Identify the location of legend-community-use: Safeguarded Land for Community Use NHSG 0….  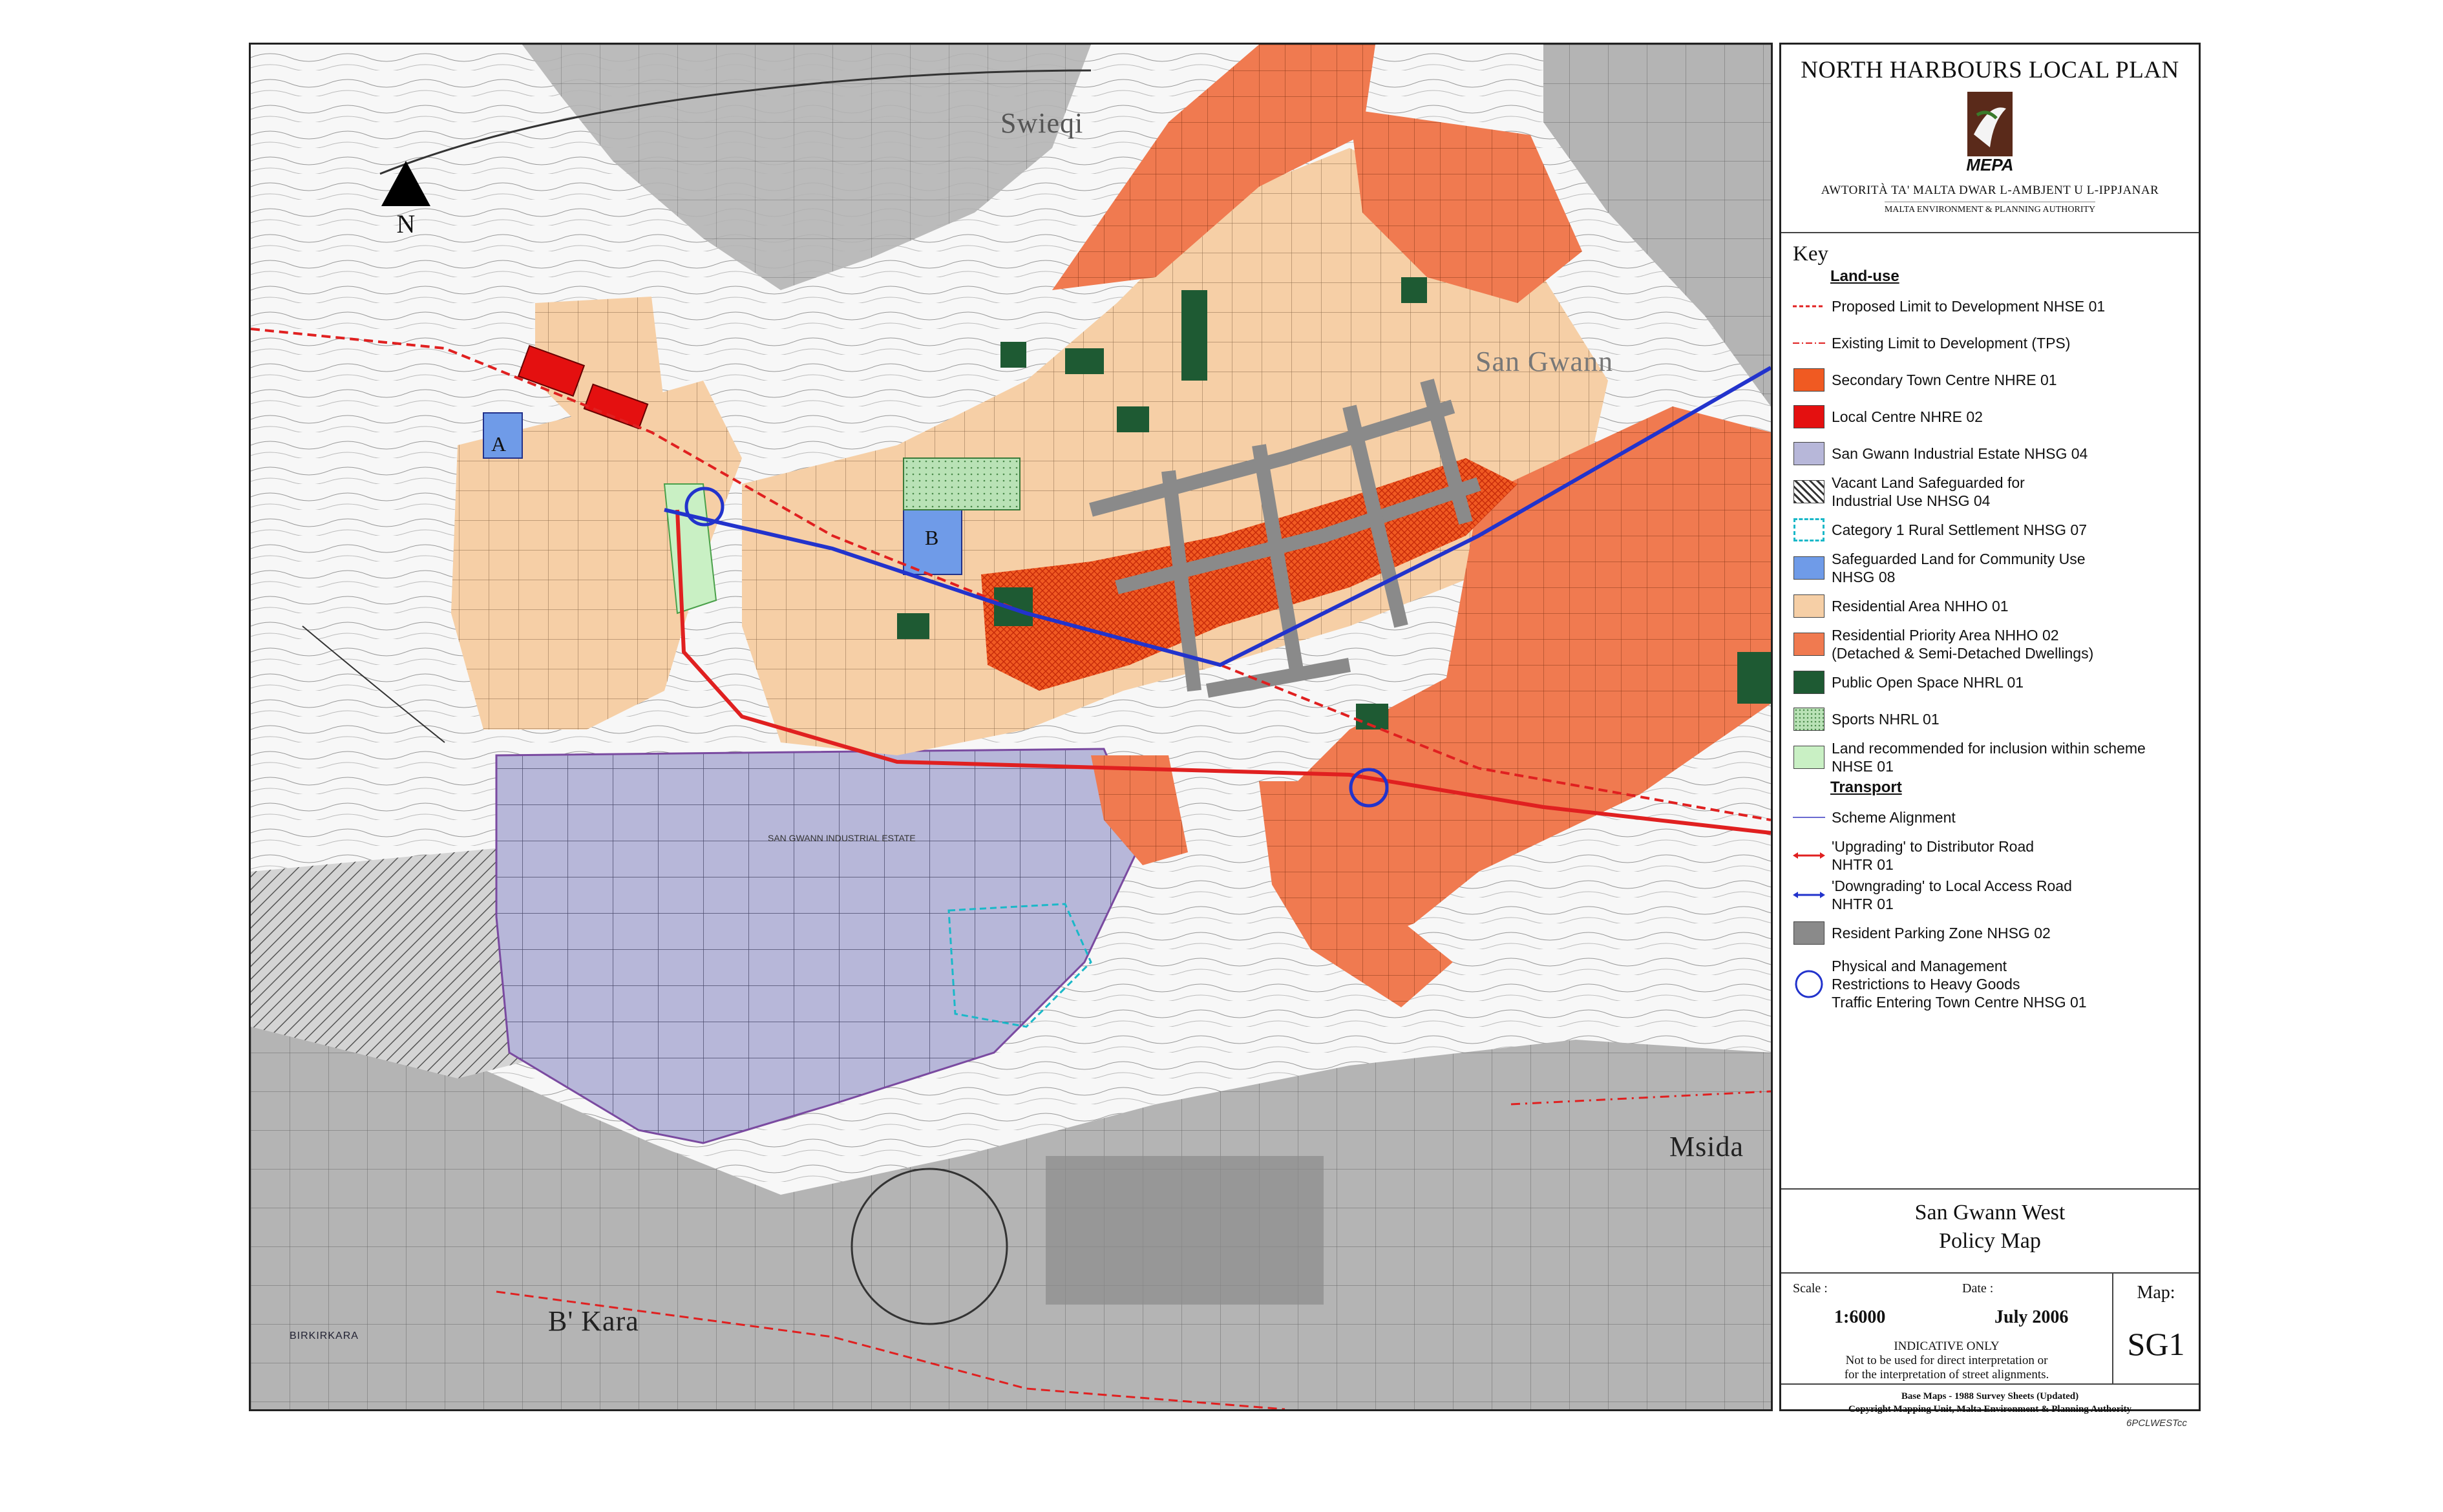
(1990, 568).